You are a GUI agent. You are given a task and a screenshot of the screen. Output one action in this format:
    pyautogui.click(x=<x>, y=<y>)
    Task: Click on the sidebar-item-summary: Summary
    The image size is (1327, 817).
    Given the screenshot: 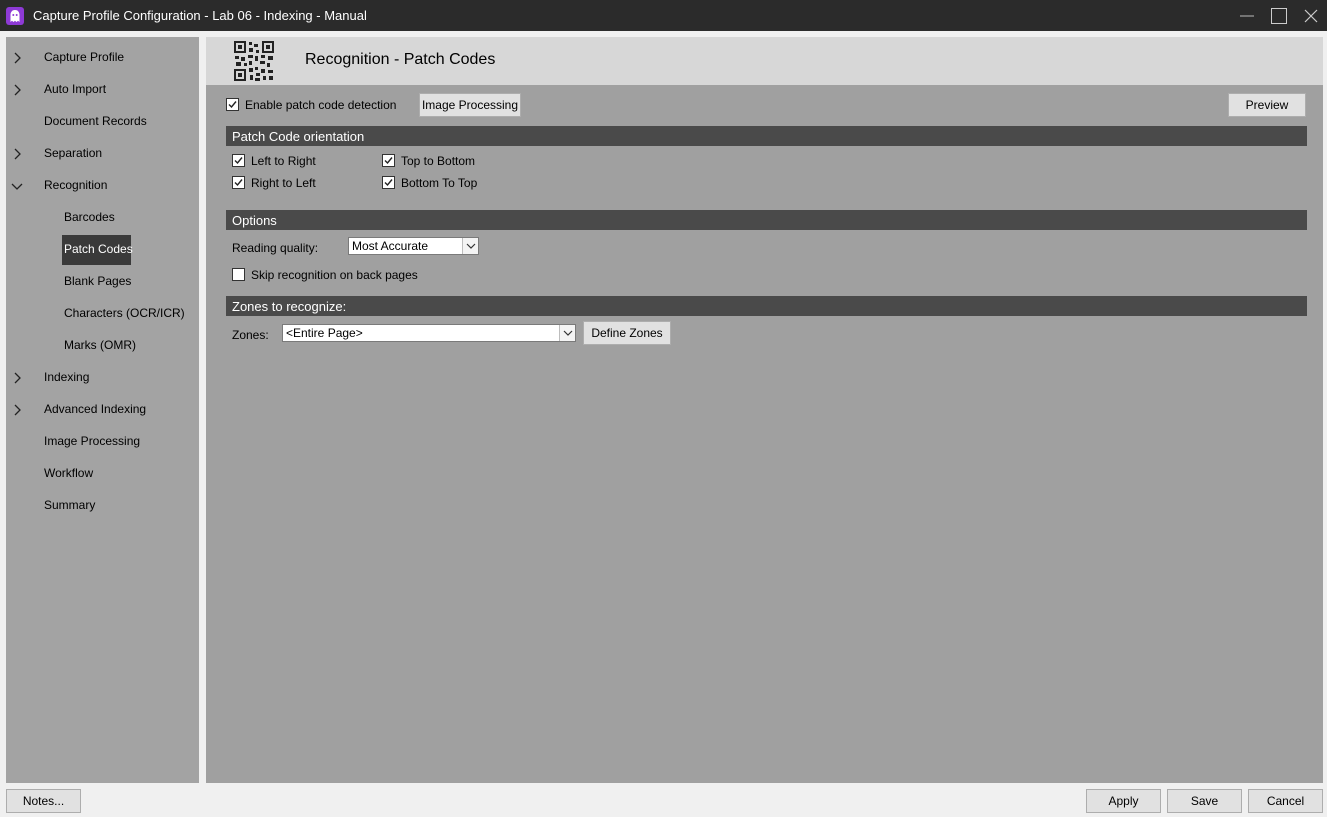 What is the action you would take?
    pyautogui.click(x=102, y=506)
    